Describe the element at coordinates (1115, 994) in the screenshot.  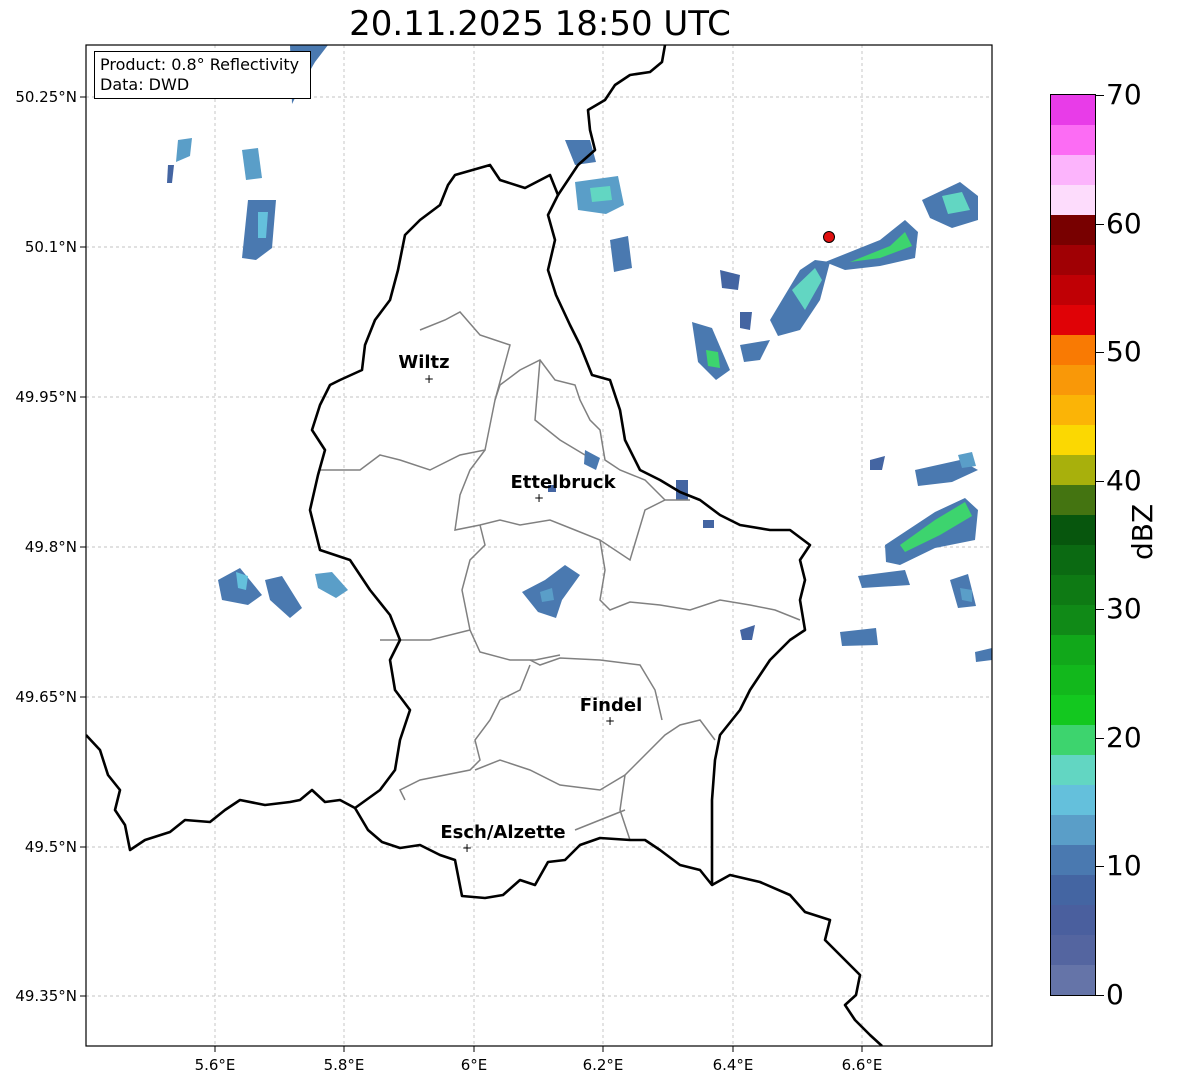
I see `colorbar-tick-label: 0` at that location.